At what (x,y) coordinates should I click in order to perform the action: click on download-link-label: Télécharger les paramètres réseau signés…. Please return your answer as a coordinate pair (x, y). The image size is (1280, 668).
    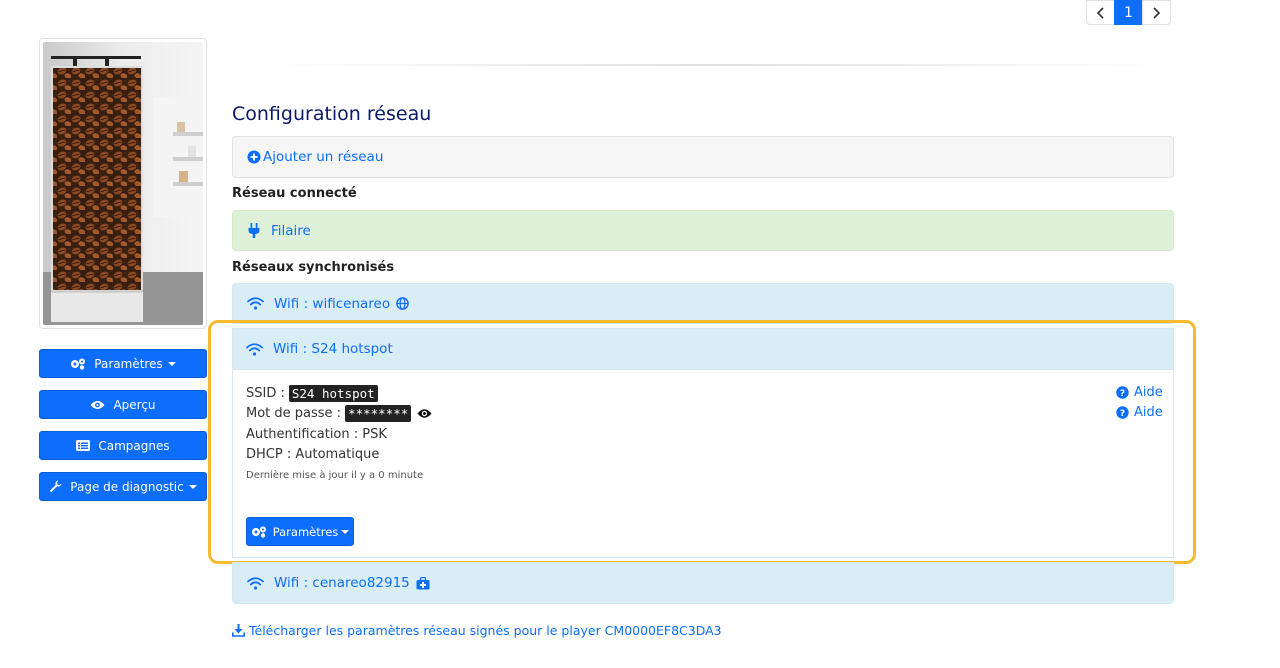
    Looking at the image, I should click on (485, 630).